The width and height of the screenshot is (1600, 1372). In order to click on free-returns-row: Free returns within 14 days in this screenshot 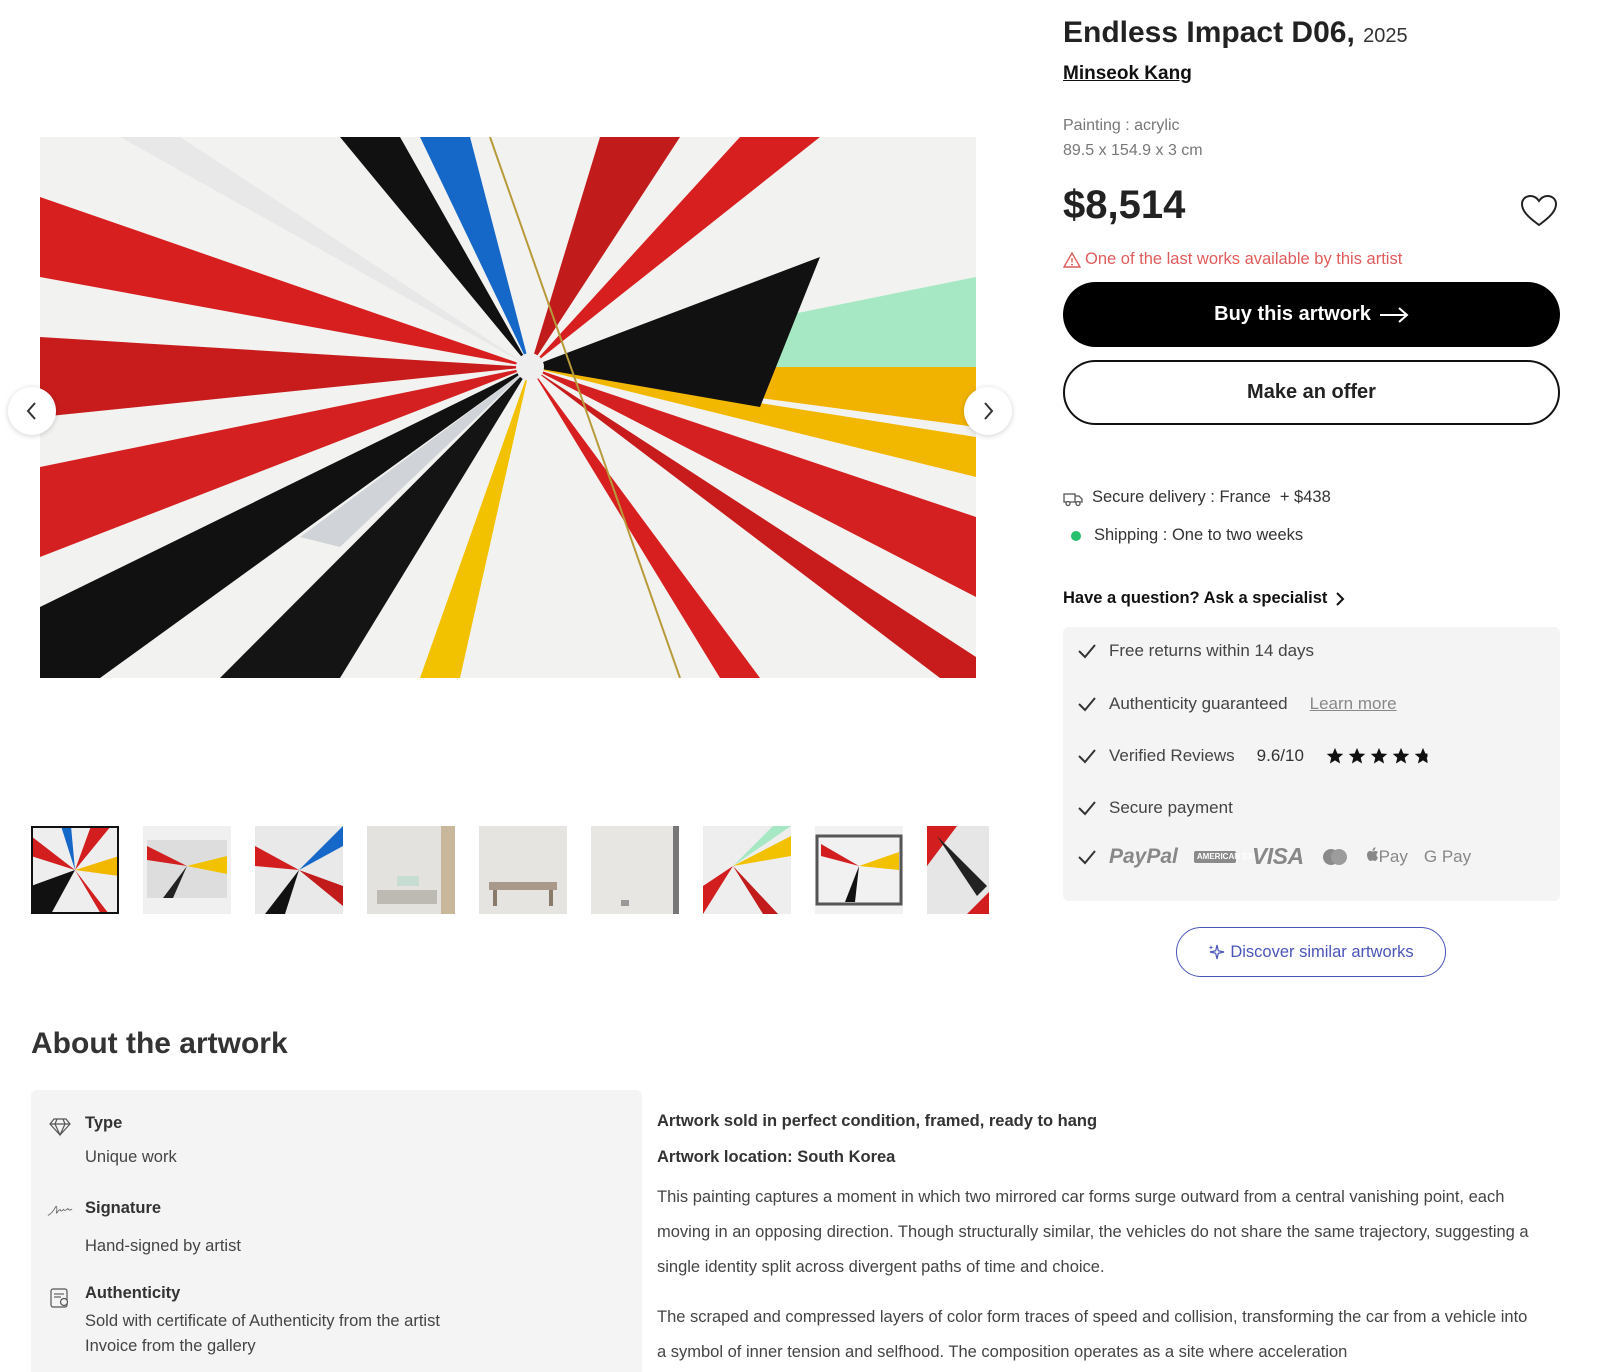, I will do `click(1195, 651)`.